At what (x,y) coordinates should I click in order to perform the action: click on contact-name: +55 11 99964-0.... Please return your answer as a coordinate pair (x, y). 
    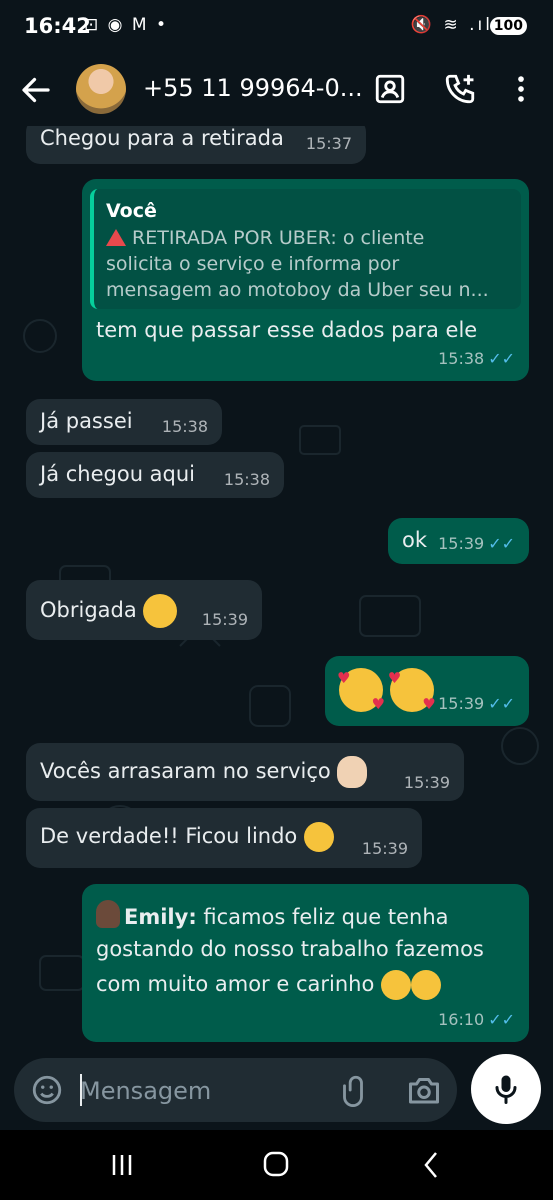
    Looking at the image, I should click on (253, 88).